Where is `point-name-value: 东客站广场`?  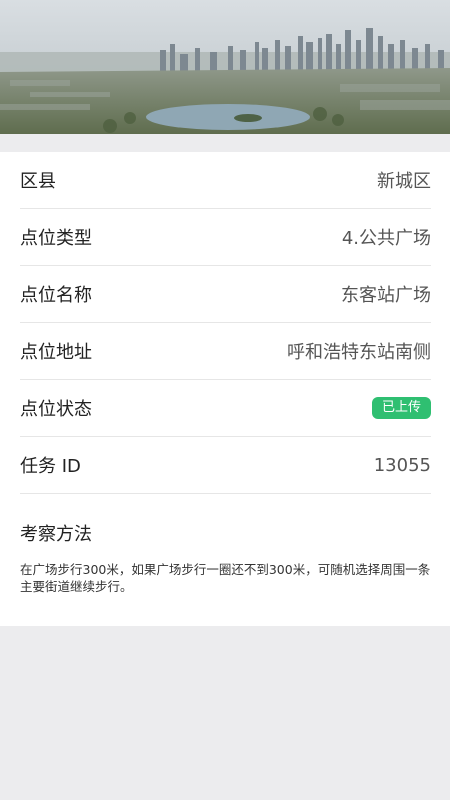 point-name-value: 东客站广场 is located at coordinates (386, 295).